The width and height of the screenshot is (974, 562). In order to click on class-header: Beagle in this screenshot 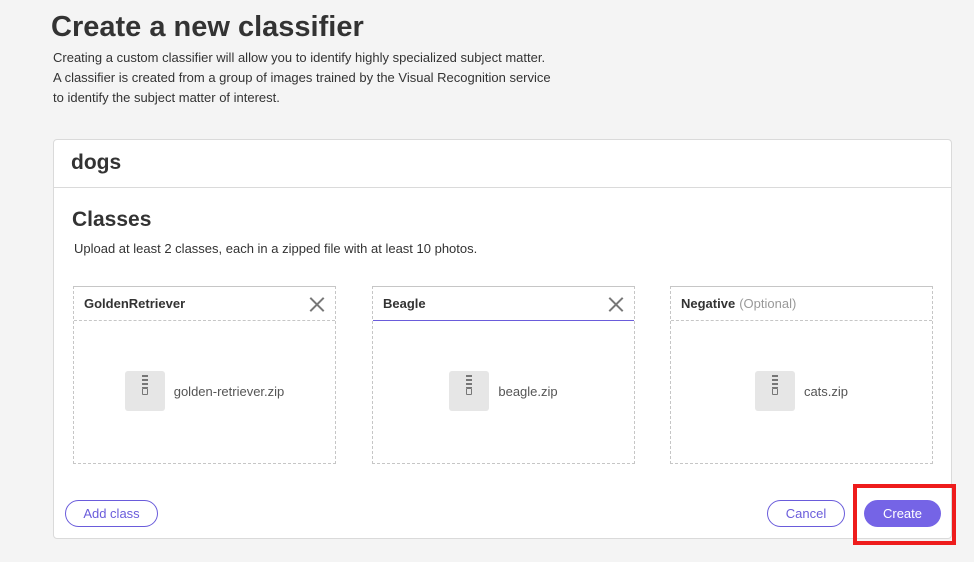, I will do `click(503, 304)`.